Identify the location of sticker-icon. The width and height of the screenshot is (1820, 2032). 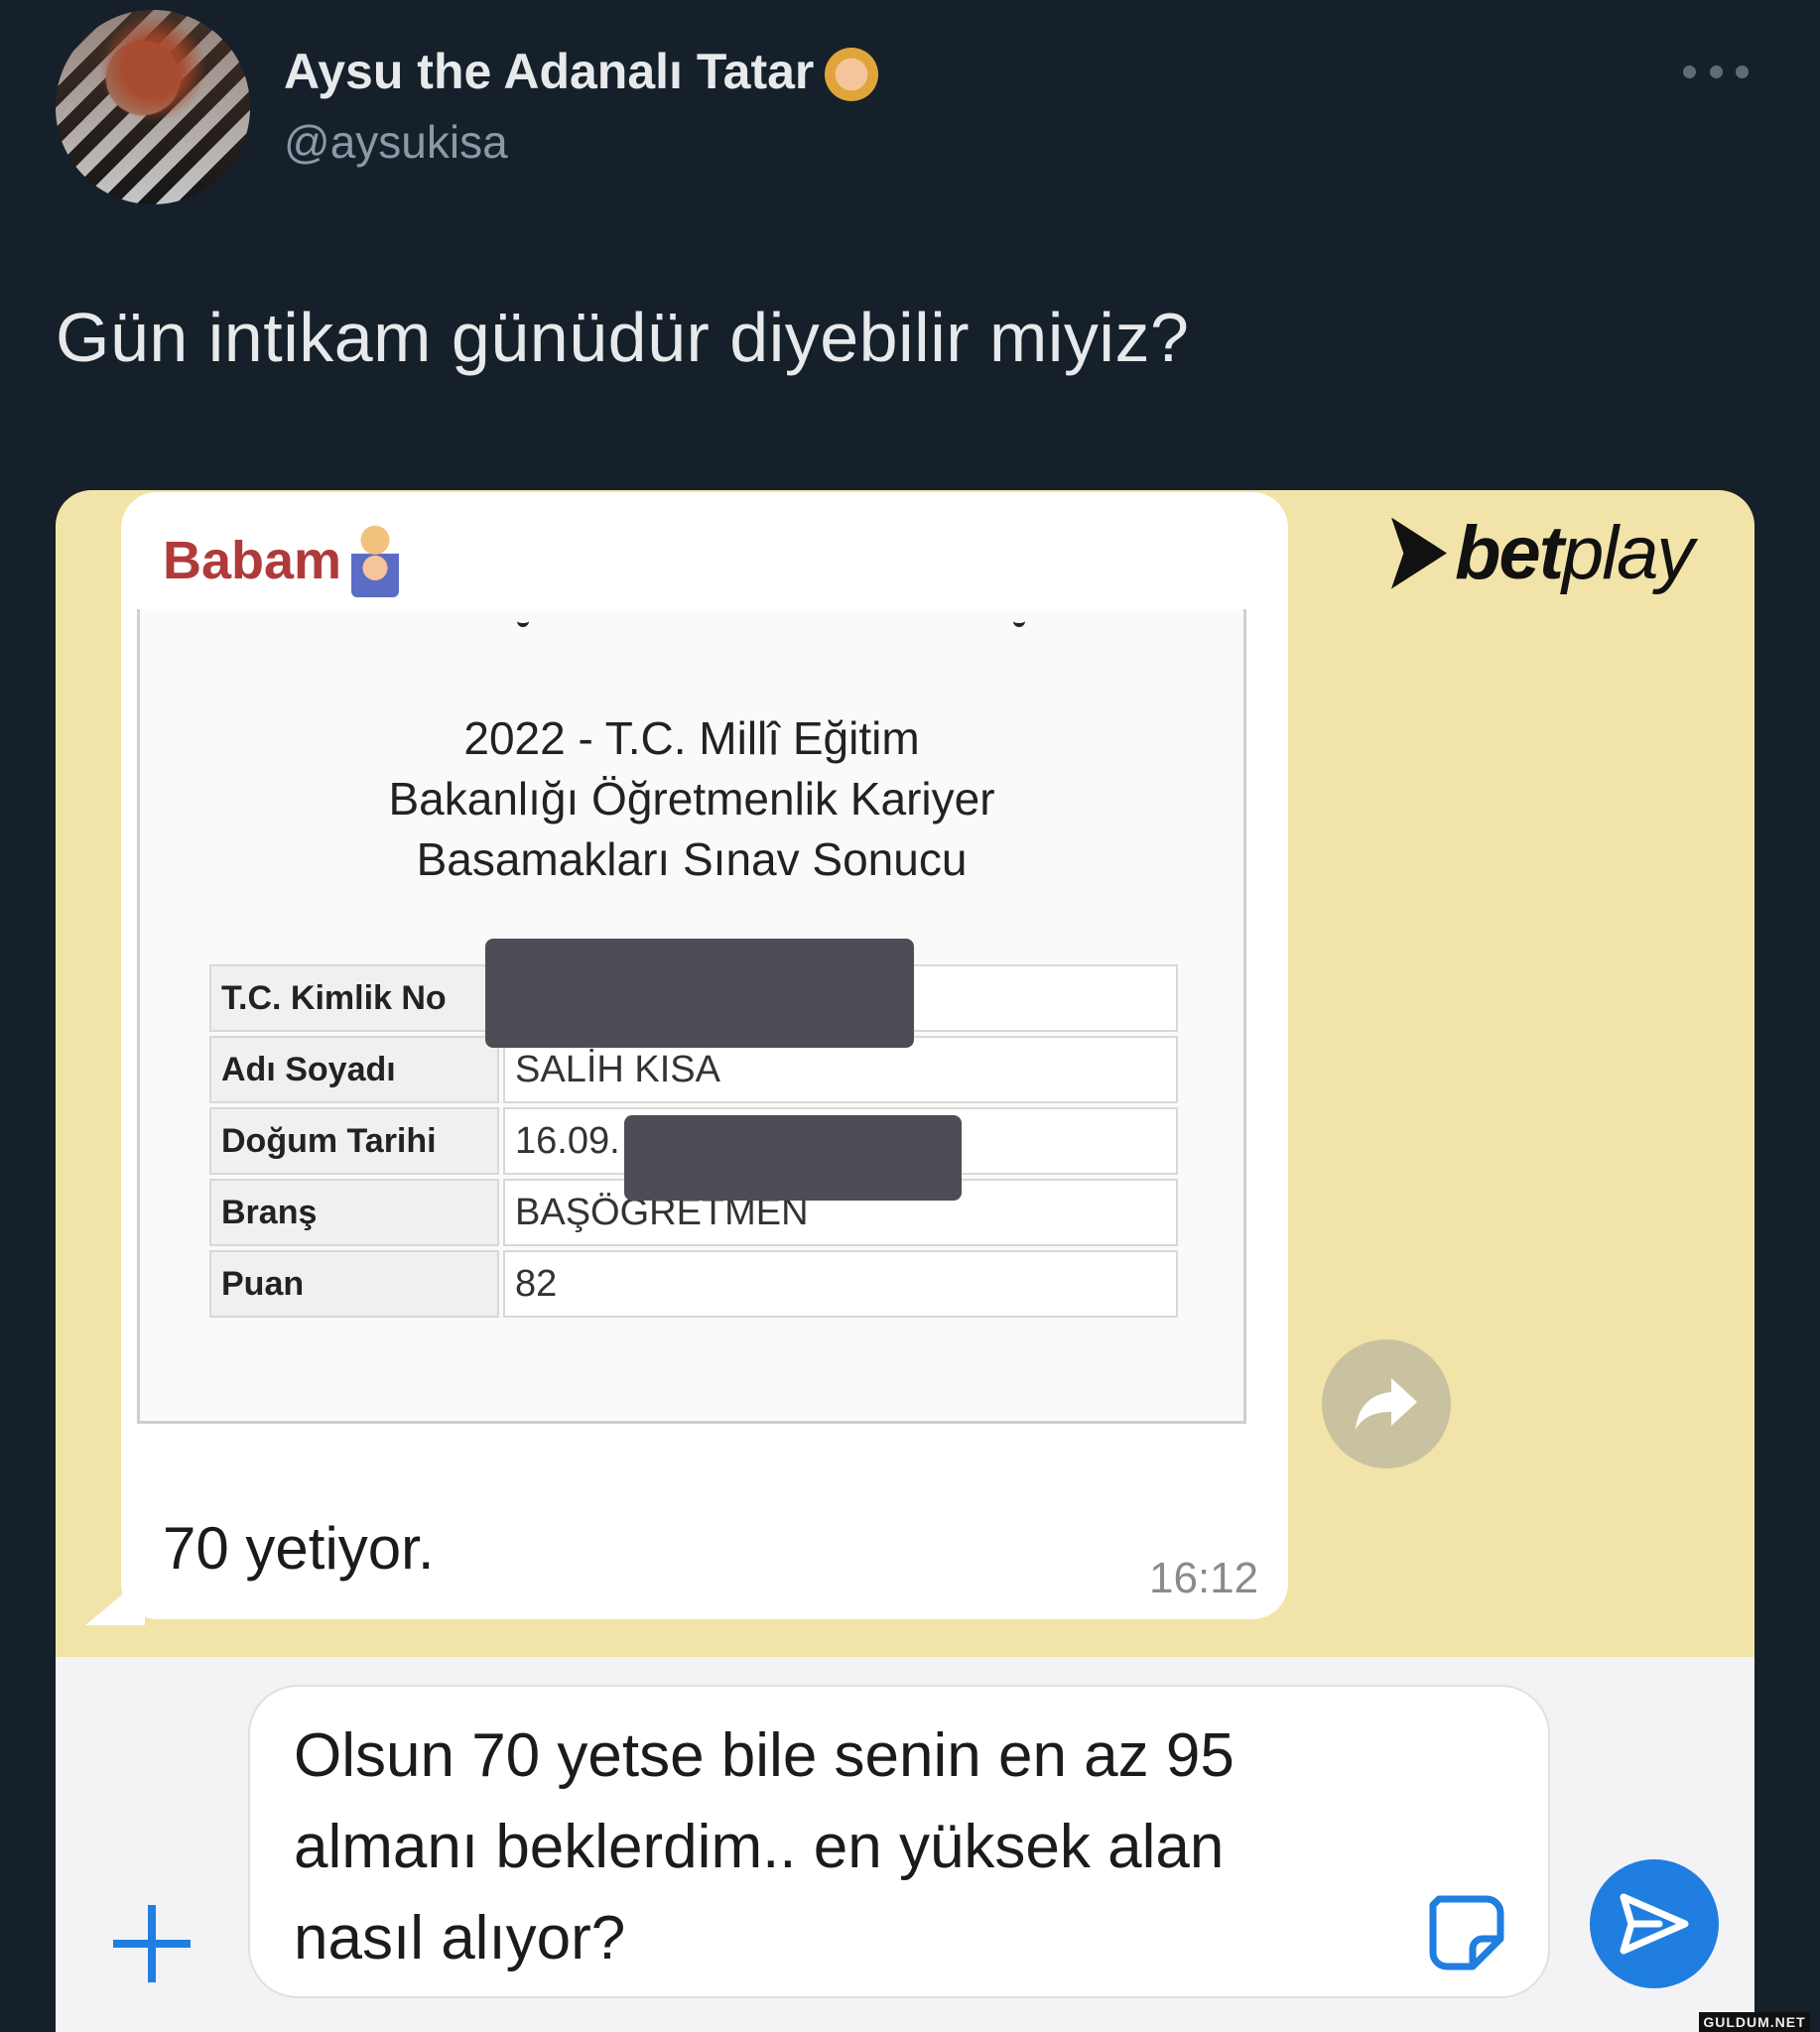
(1466, 1932).